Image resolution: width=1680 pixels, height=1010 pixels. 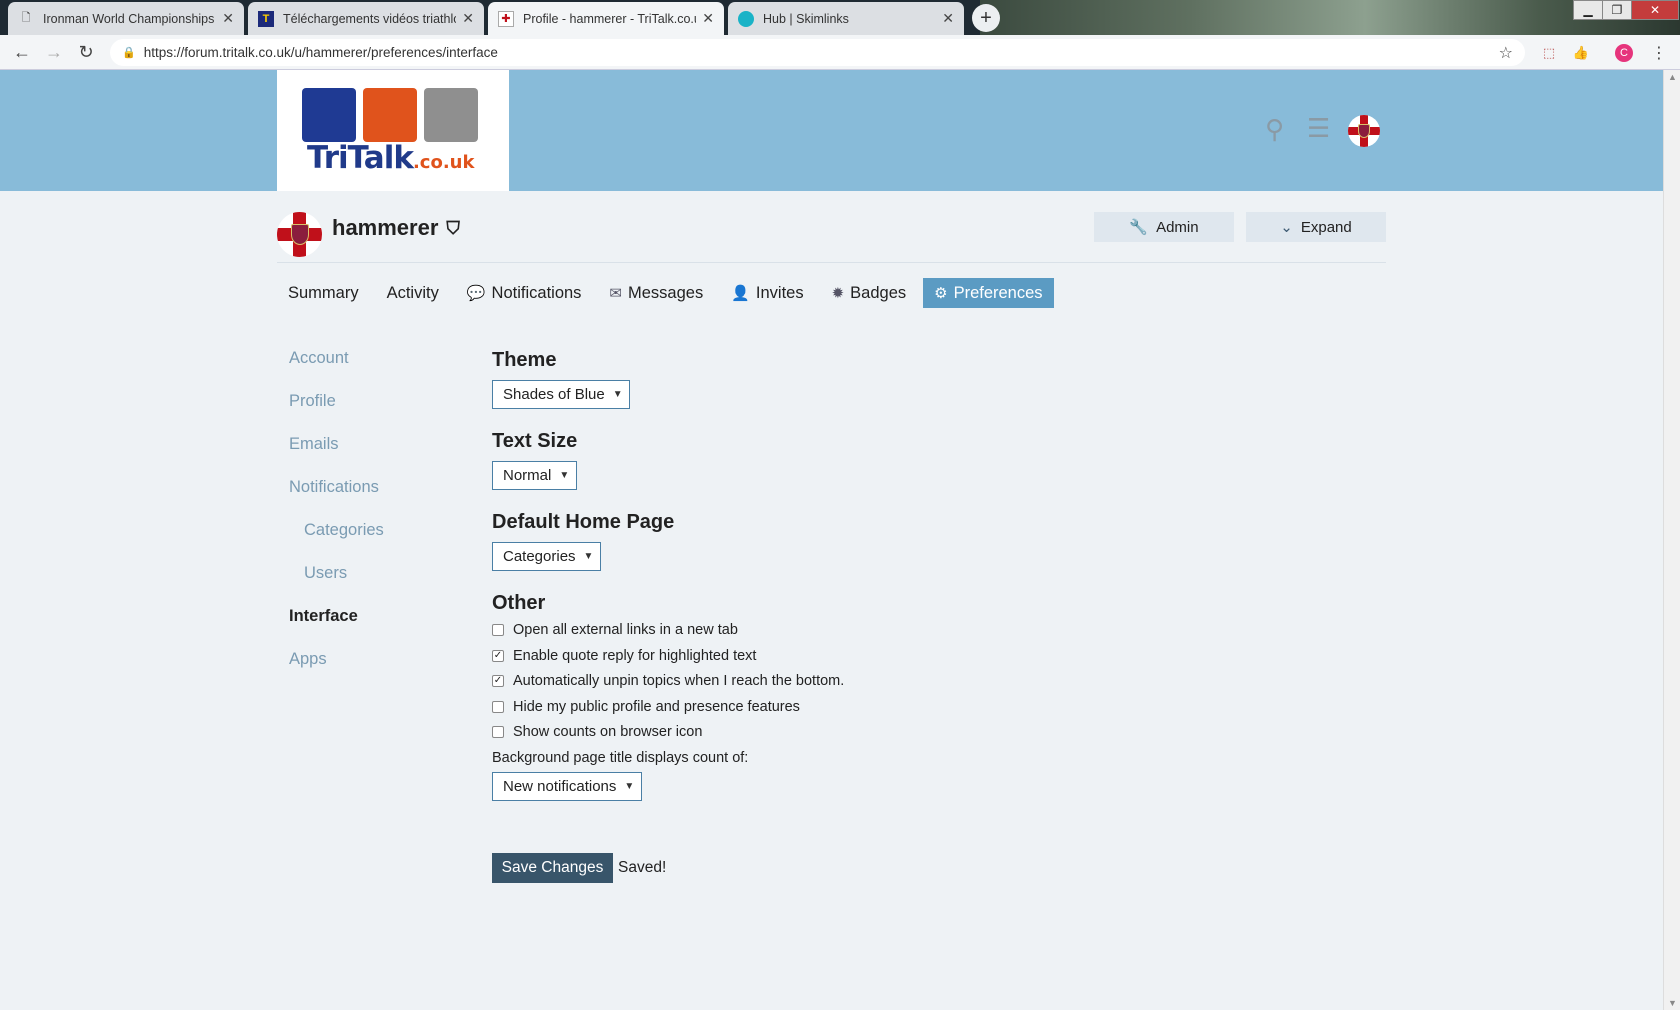 I want to click on user-name: hammerer ⛉, so click(x=396, y=227).